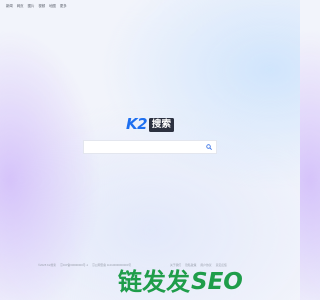 The image size is (320, 300). What do you see at coordinates (9, 6) in the screenshot?
I see `nav-item-news: 新闻` at bounding box center [9, 6].